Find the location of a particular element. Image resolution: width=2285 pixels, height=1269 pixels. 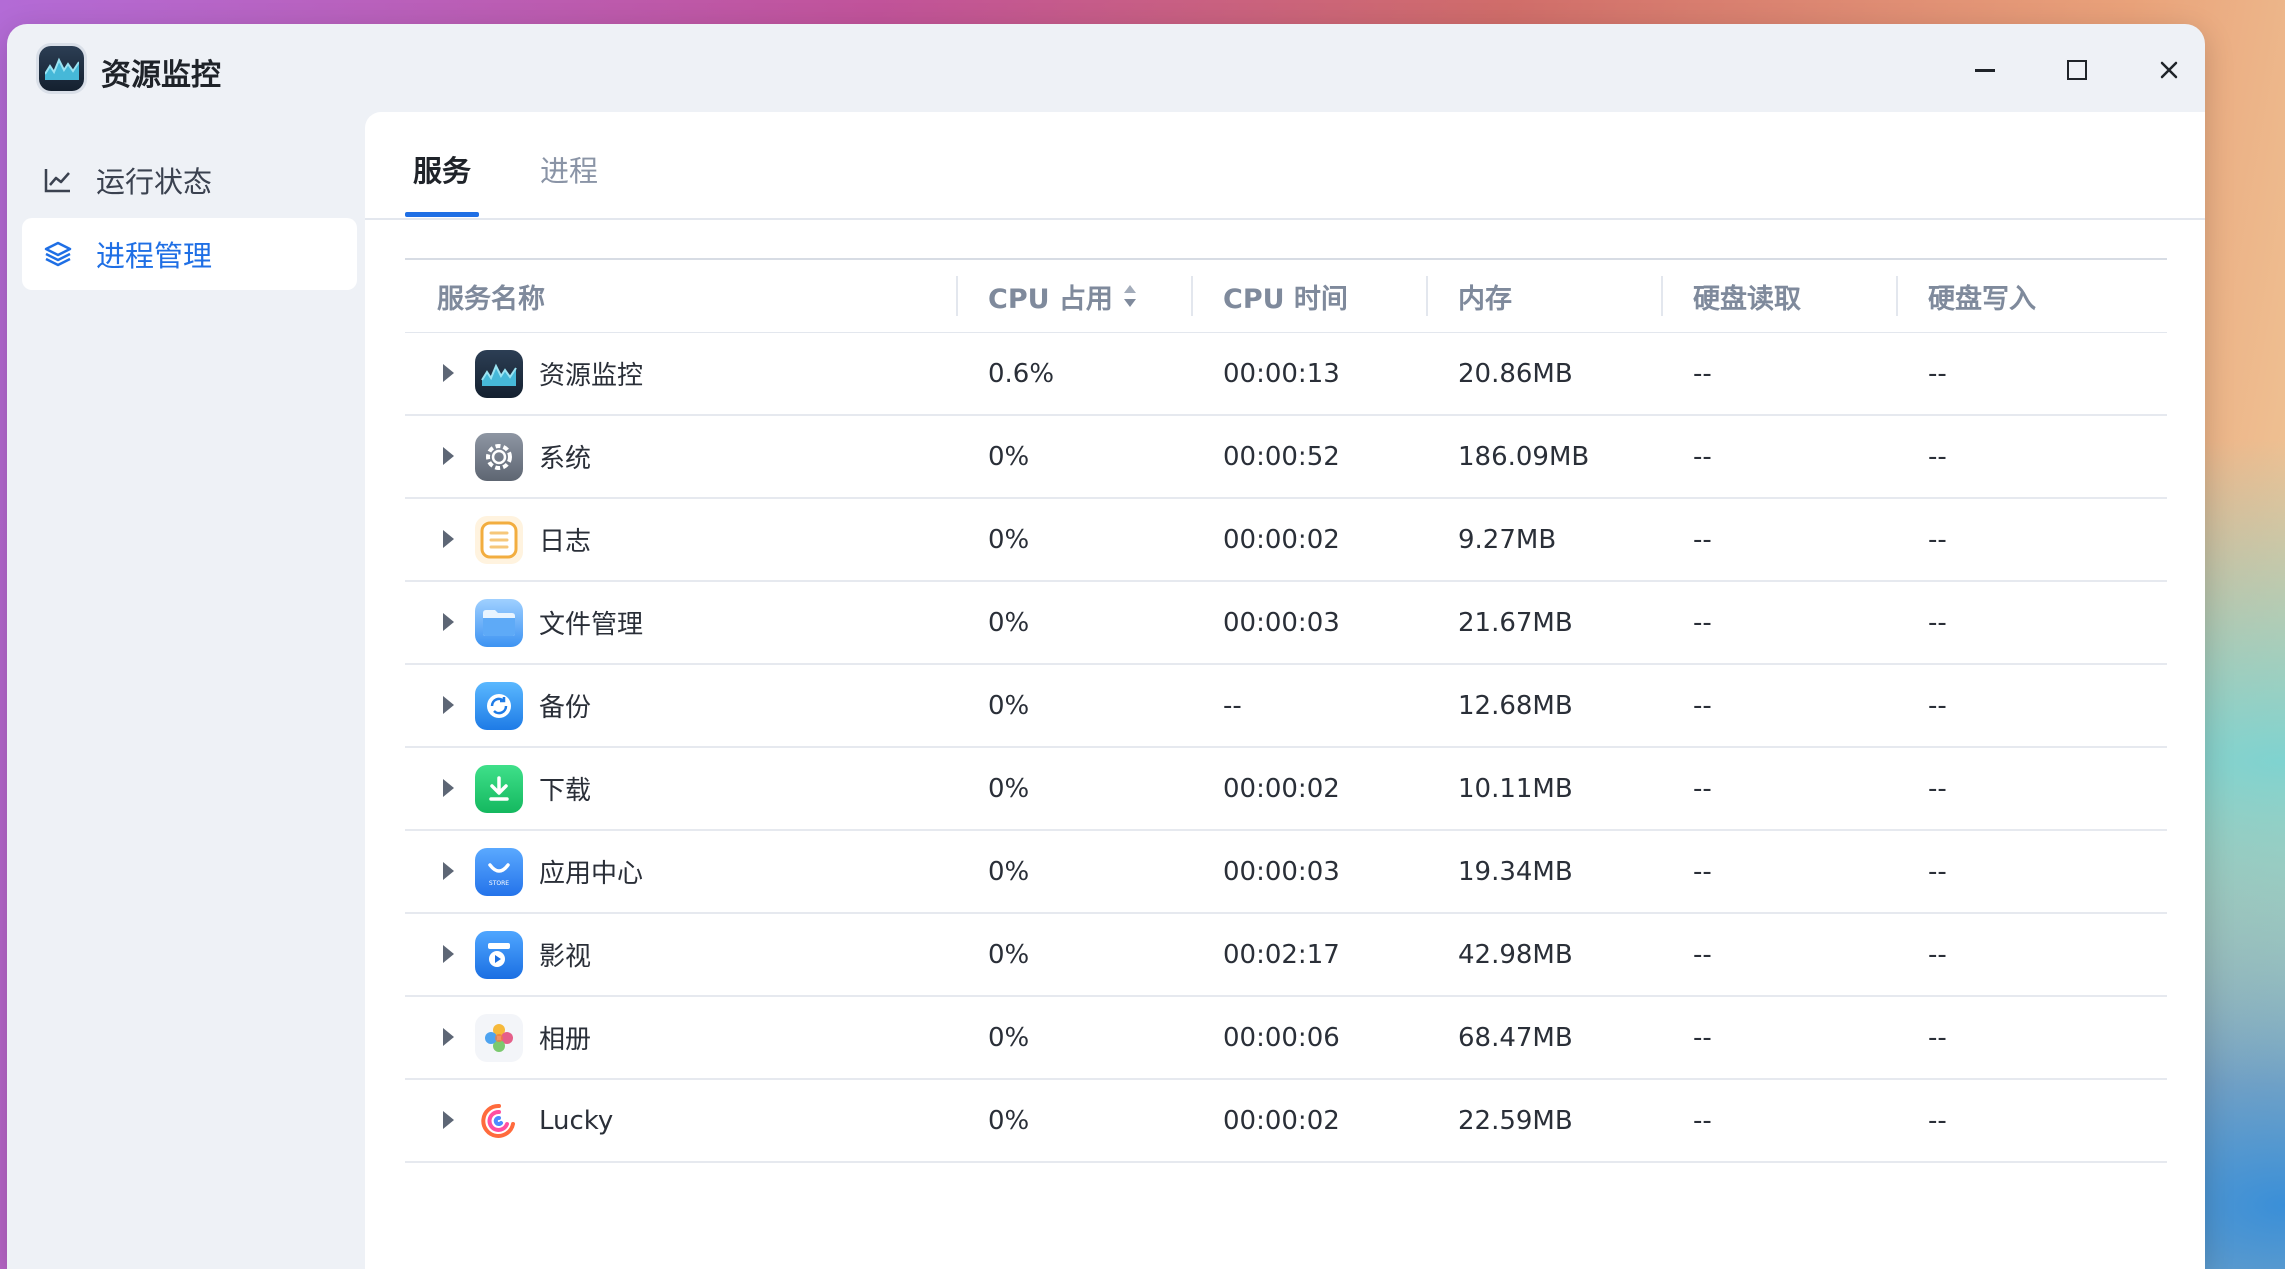

sidebar: 运行状态 进程管理 is located at coordinates (189, 218).